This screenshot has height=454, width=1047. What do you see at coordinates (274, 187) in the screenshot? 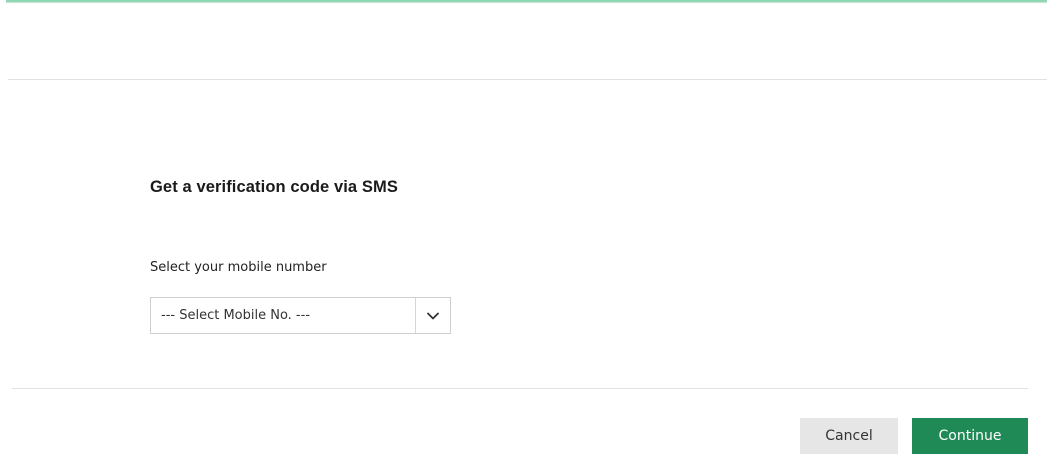
I see `page-title: Get a verification code via SMS` at bounding box center [274, 187].